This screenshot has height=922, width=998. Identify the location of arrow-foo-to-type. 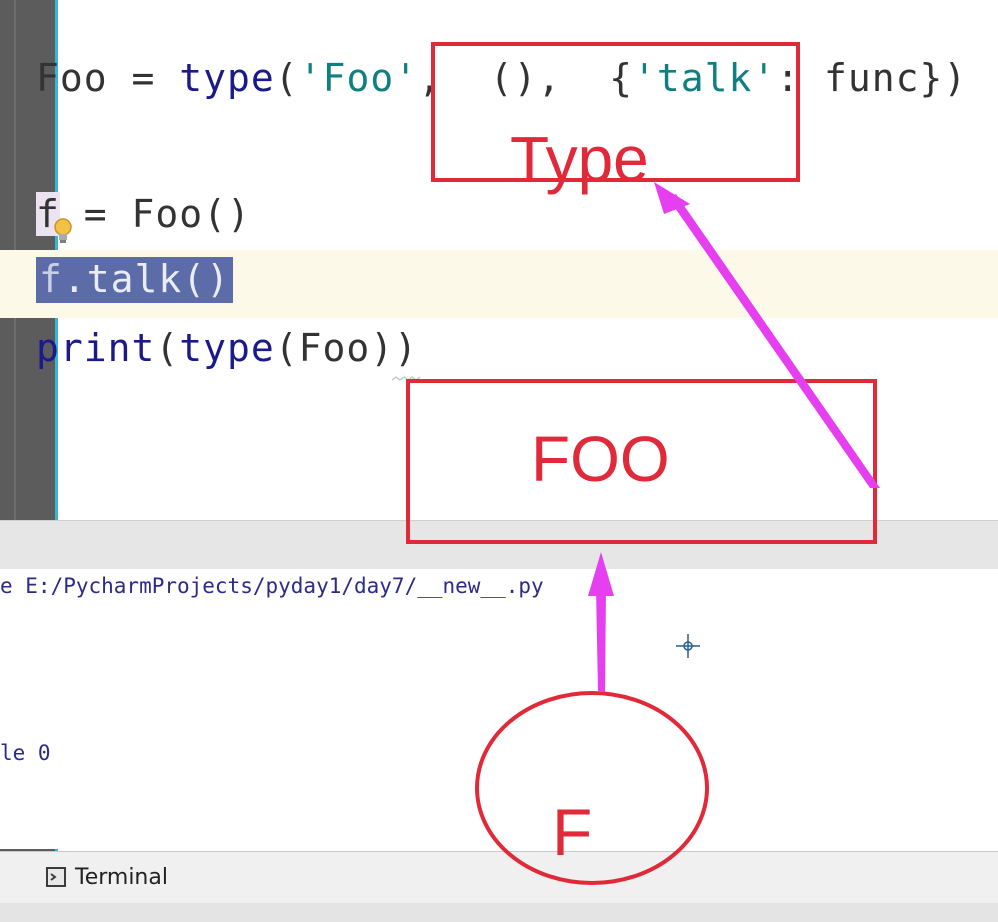
(774, 341).